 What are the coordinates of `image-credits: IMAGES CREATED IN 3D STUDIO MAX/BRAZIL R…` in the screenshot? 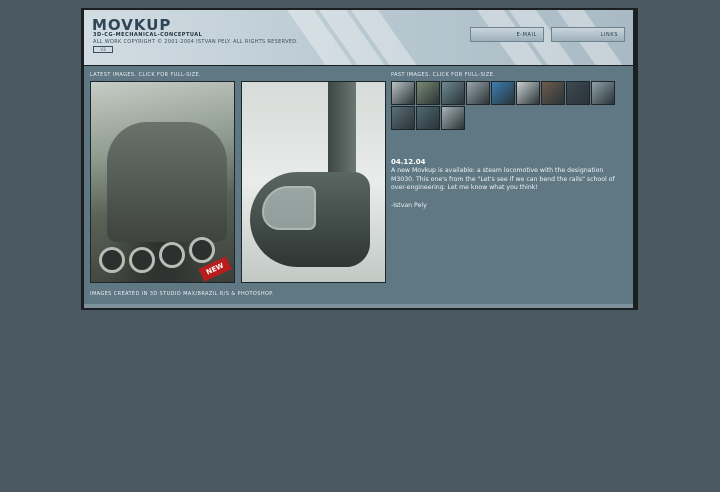 It's located at (182, 294).